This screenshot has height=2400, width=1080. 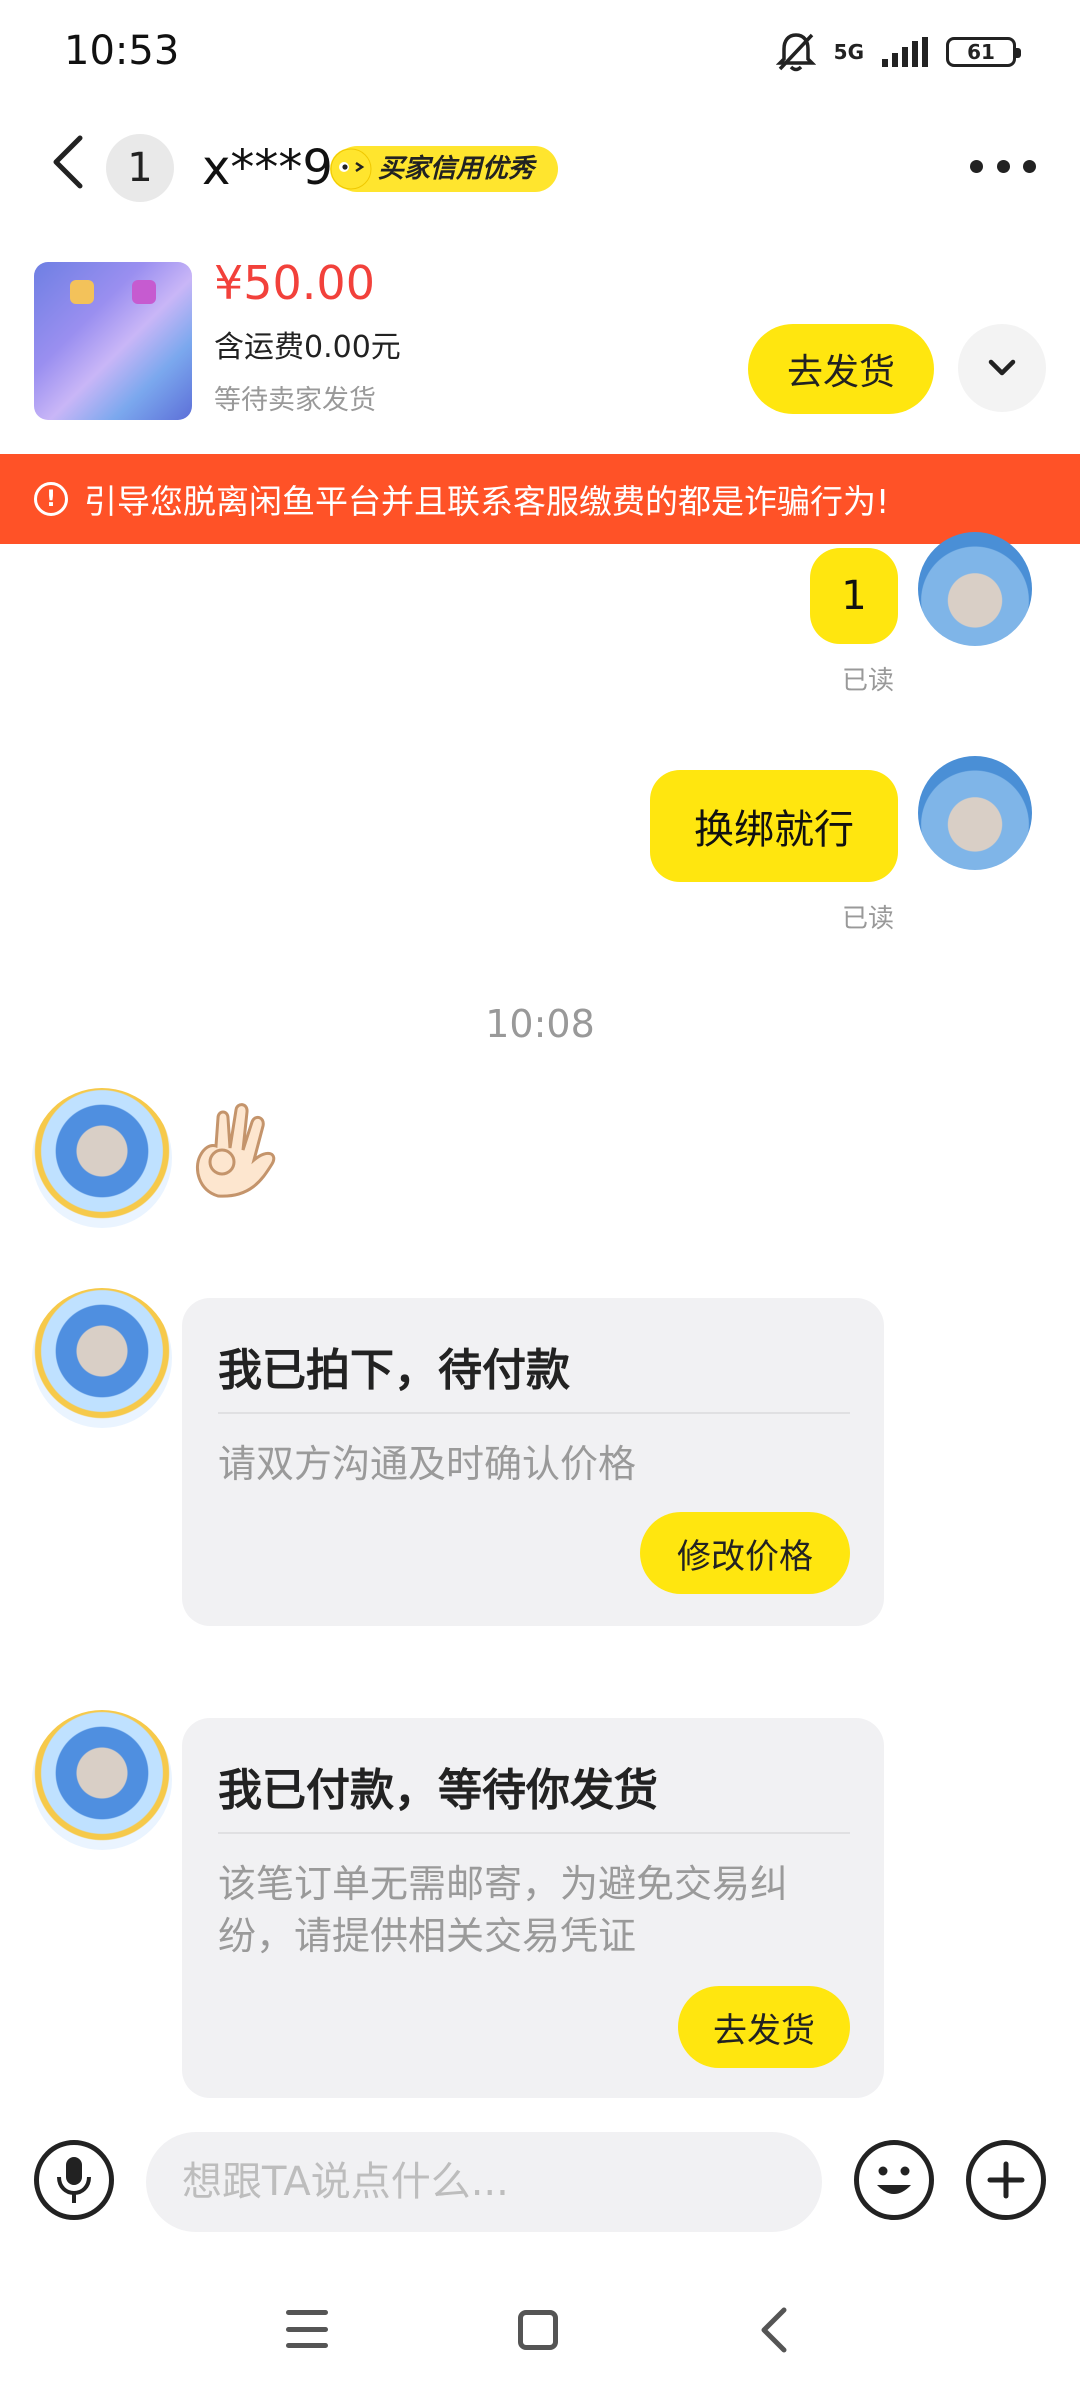 I want to click on card-title: 我已拍下，待付款, so click(x=394, y=1370).